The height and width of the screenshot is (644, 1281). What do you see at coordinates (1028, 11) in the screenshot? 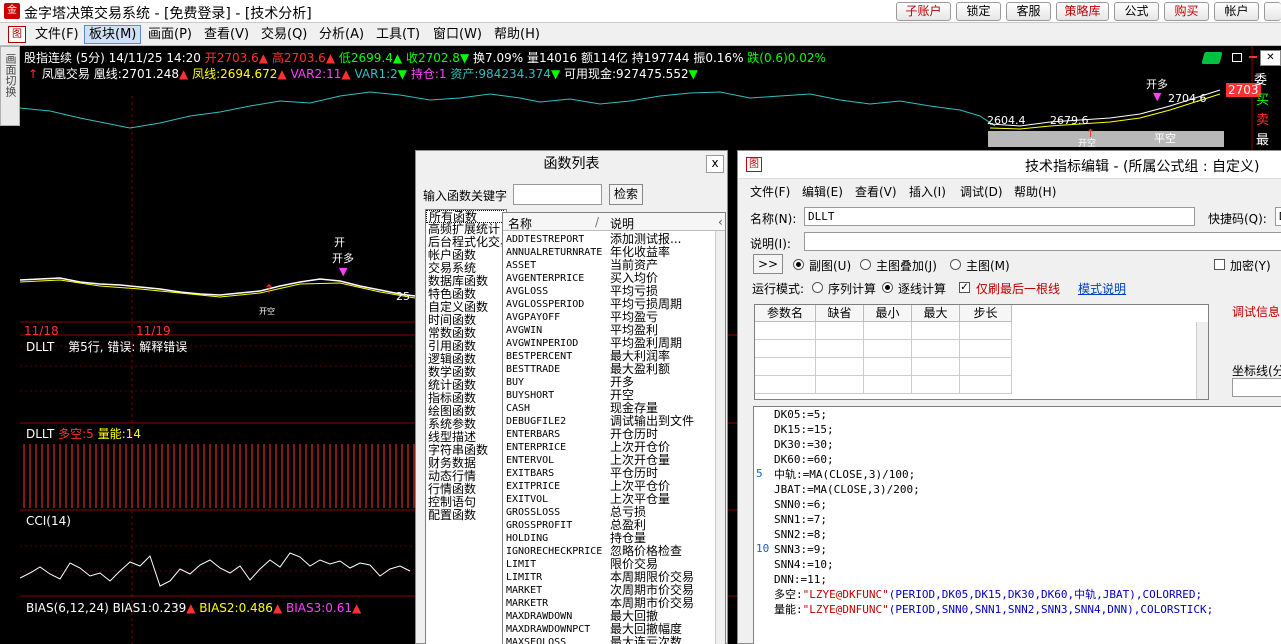
I see `service-button: 客服` at bounding box center [1028, 11].